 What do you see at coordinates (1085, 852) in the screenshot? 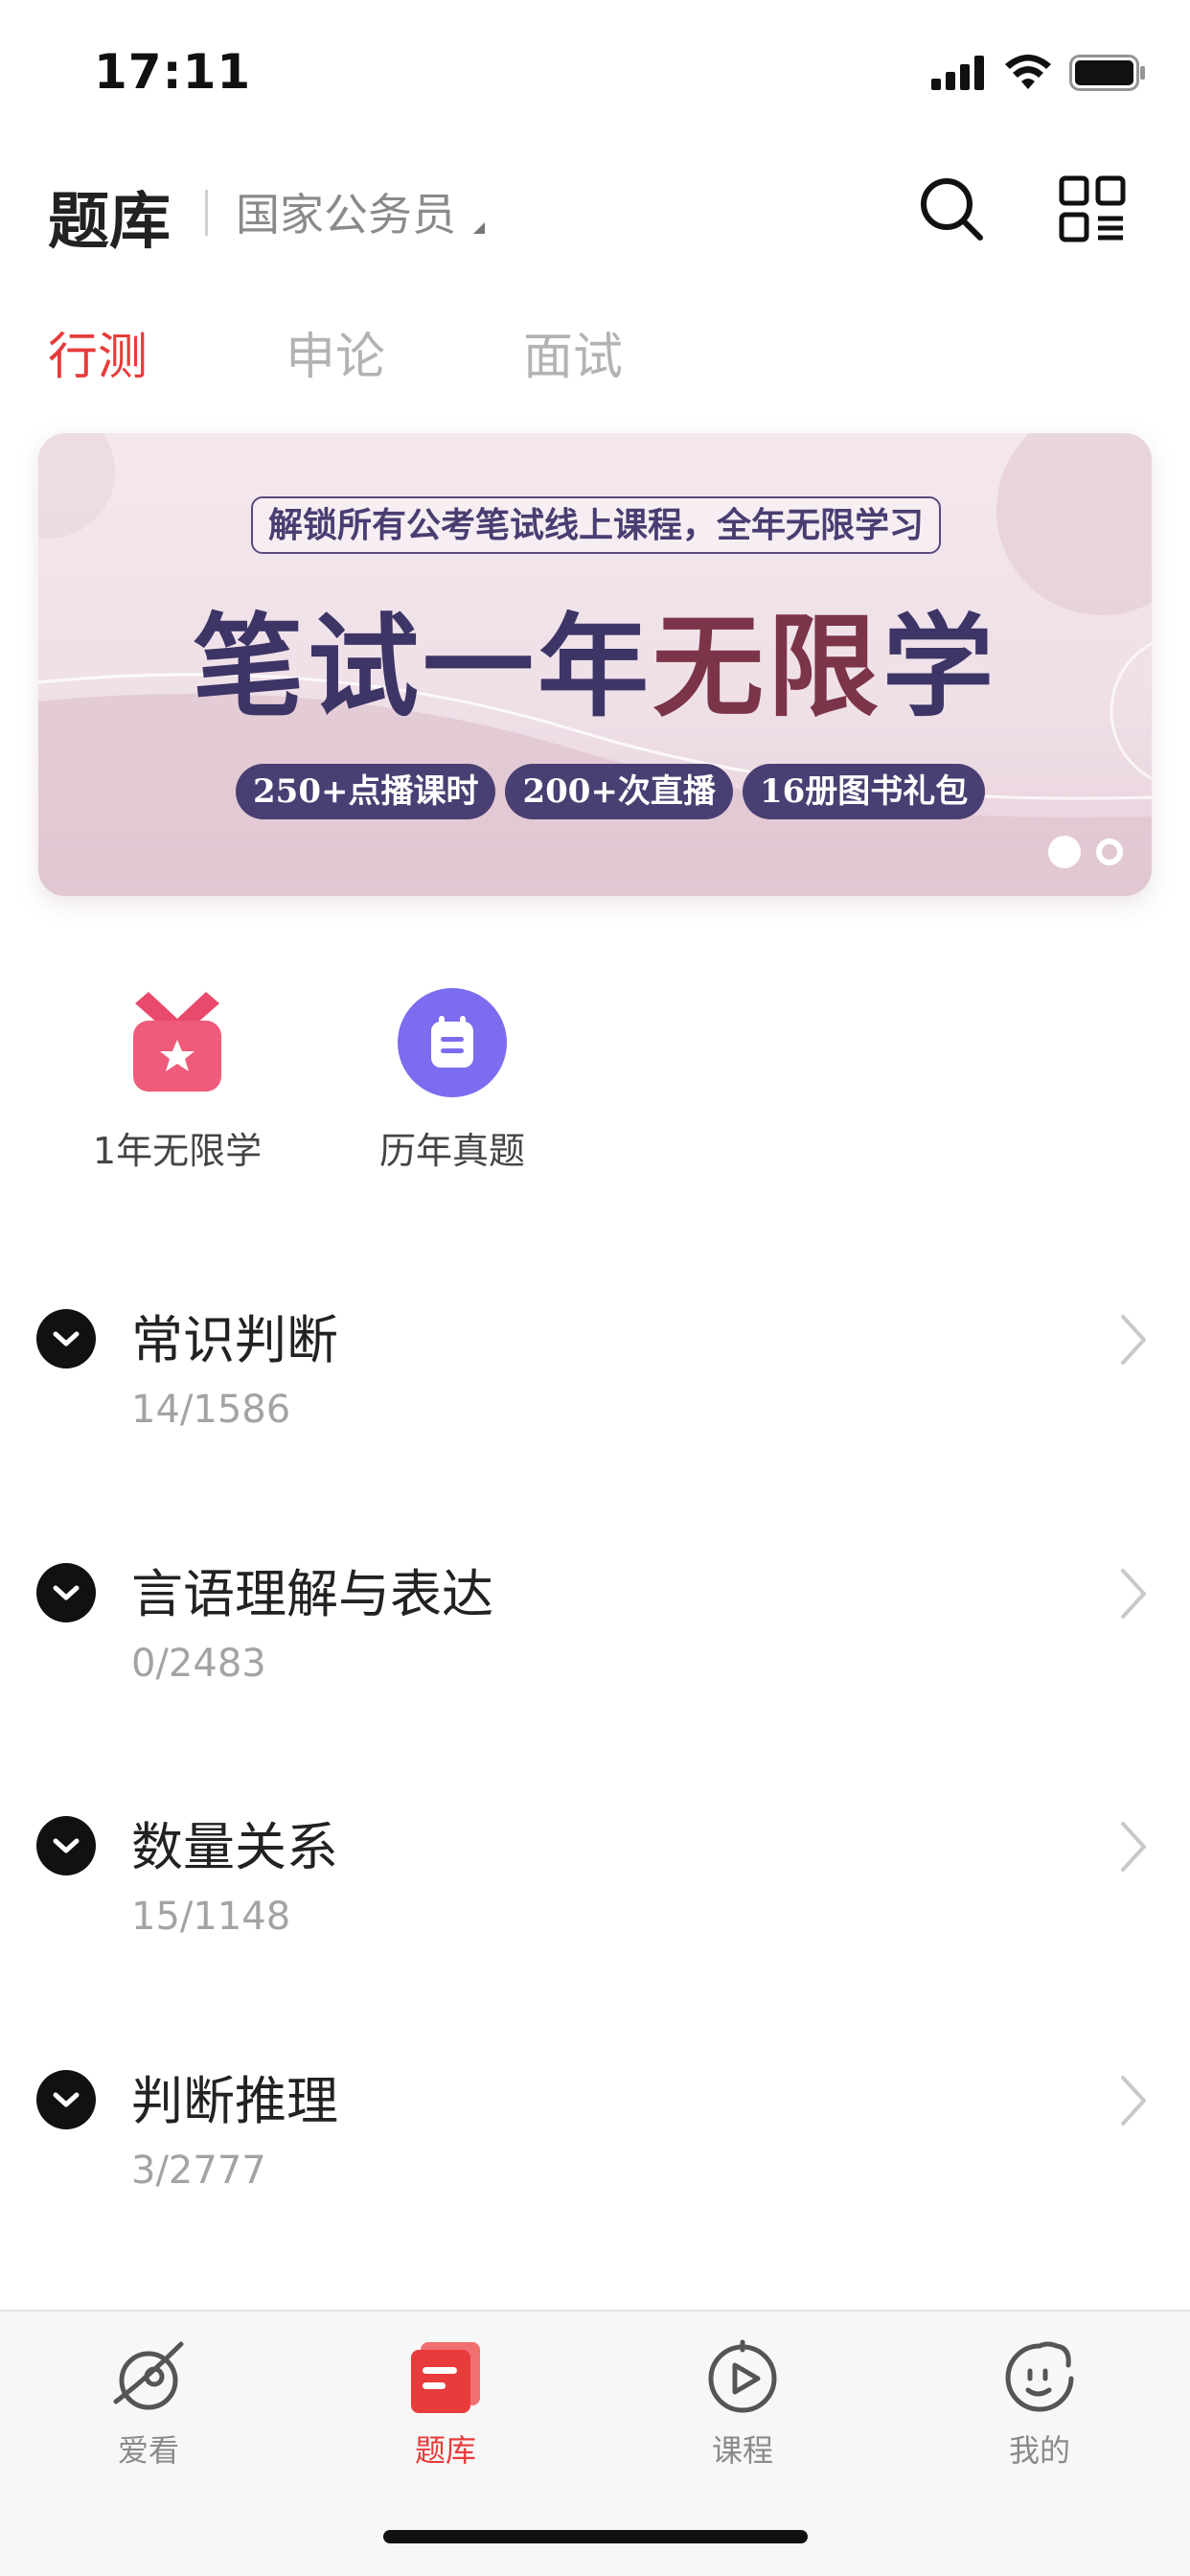
I see `banner-page-indicator` at bounding box center [1085, 852].